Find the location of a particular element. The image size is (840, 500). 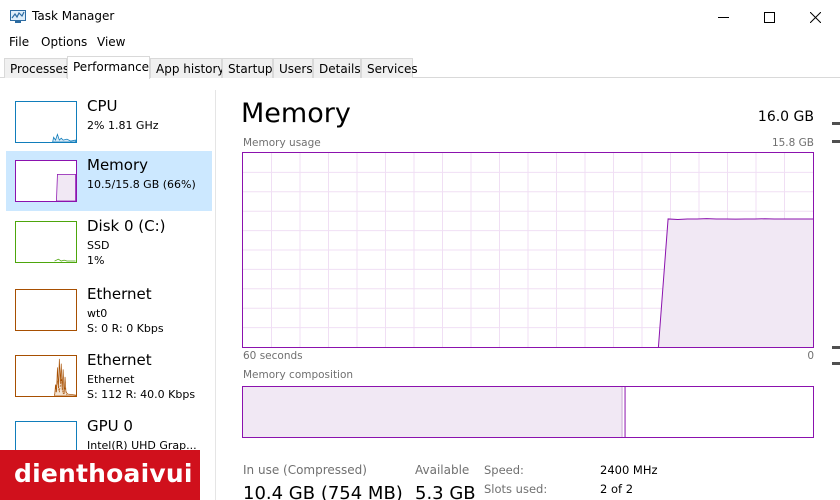

cpu-detail: 2% 1.81 GHz is located at coordinates (123, 125).